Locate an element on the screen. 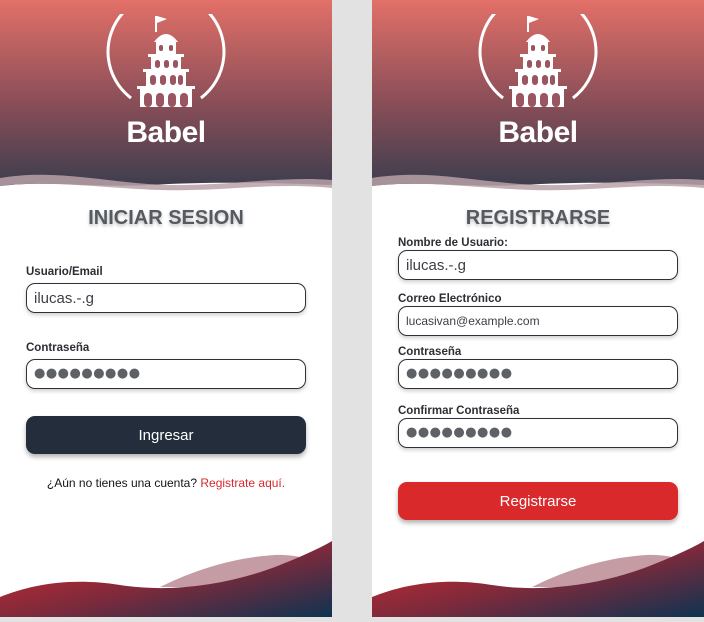 This screenshot has height=622, width=704. register-link: Registrate aquí. is located at coordinates (242, 483).